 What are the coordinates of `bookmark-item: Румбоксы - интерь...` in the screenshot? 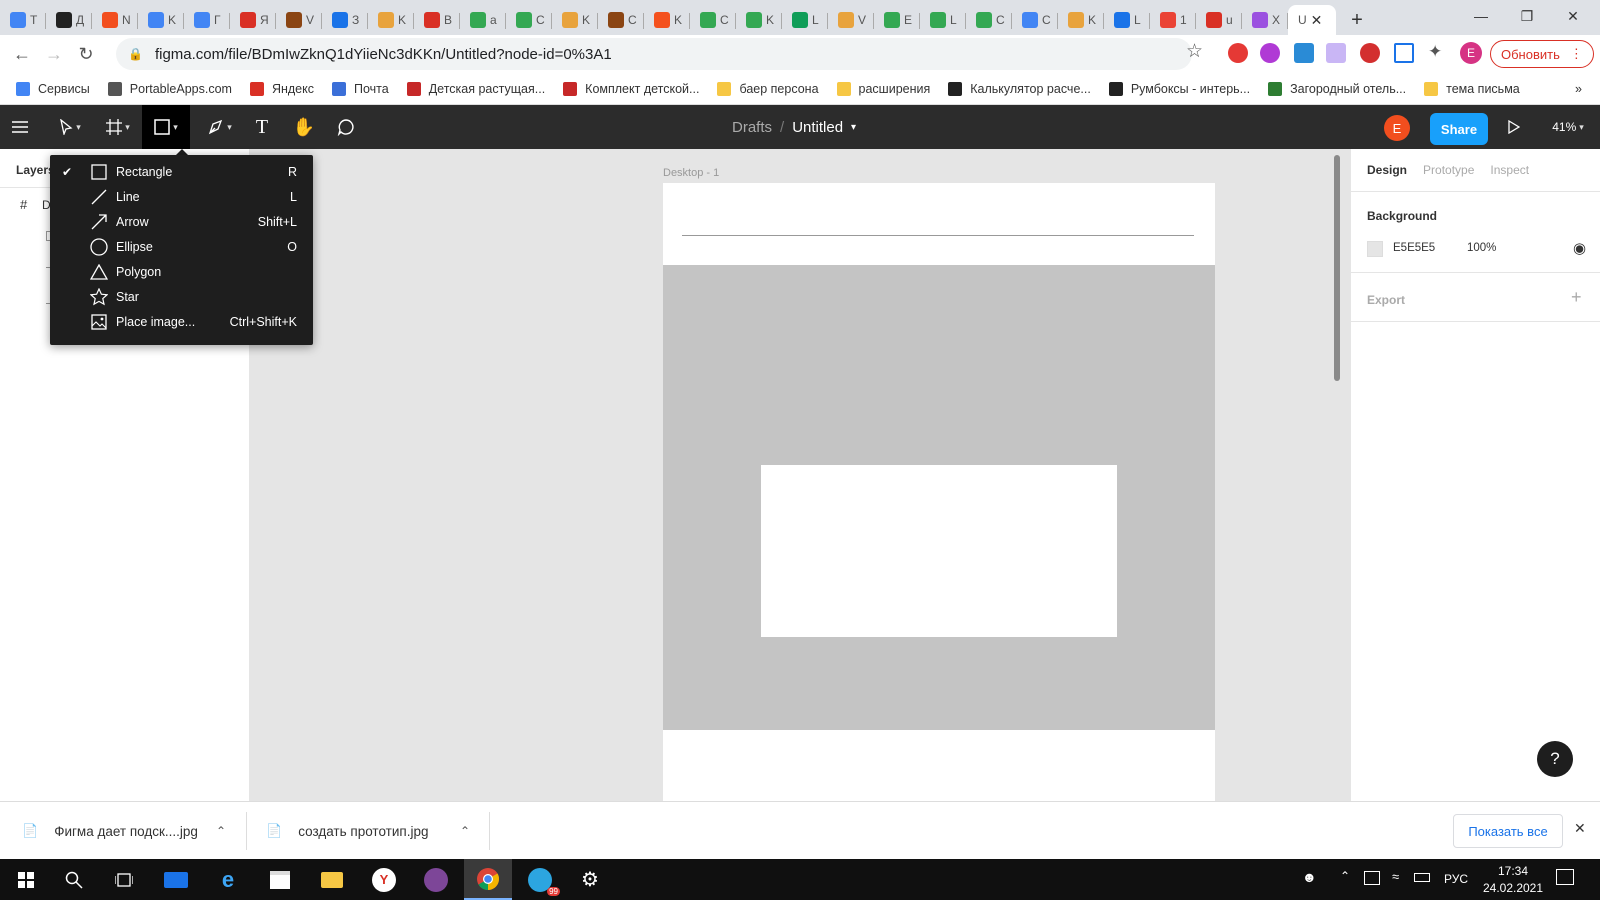 It's located at (1179, 88).